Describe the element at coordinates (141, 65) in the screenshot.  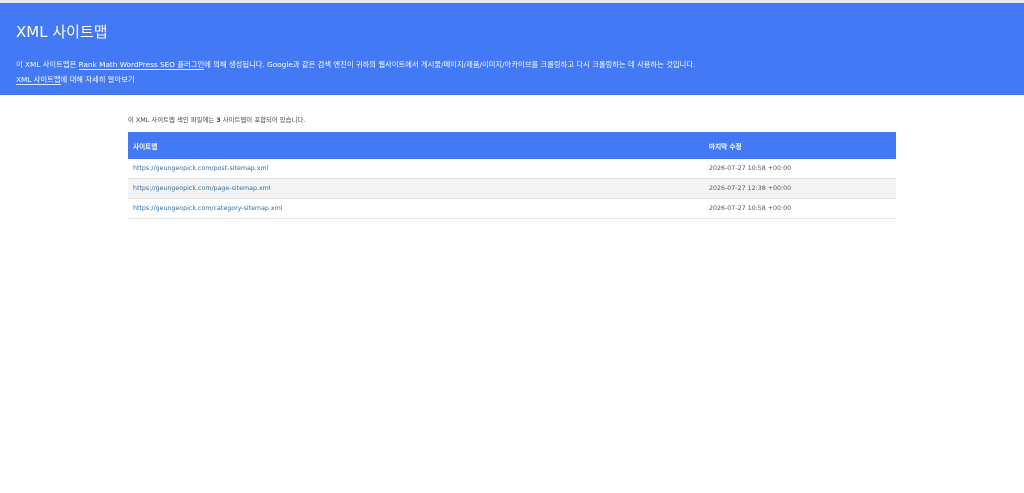
I see `rank-math-link: Rank Math WordPress SEO 플러그인` at that location.